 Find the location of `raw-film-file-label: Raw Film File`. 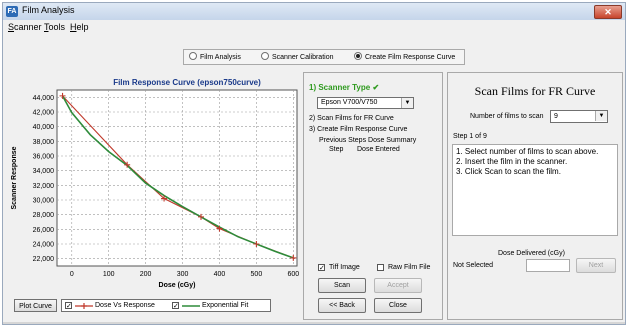

raw-film-file-label: Raw Film File is located at coordinates (409, 267).